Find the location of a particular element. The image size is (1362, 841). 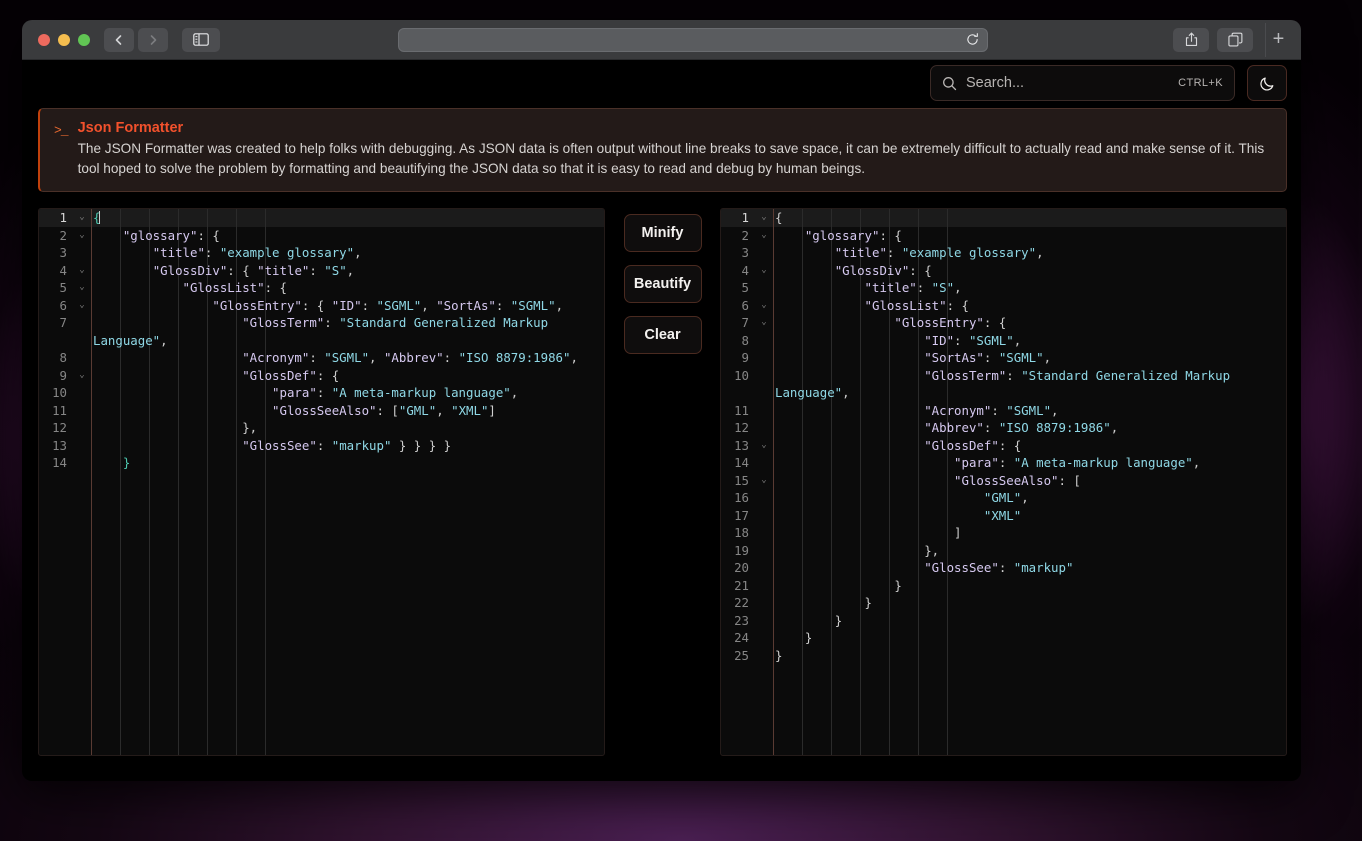

code-line: 9 ⌄ "GlossDef": { is located at coordinates (321, 376).